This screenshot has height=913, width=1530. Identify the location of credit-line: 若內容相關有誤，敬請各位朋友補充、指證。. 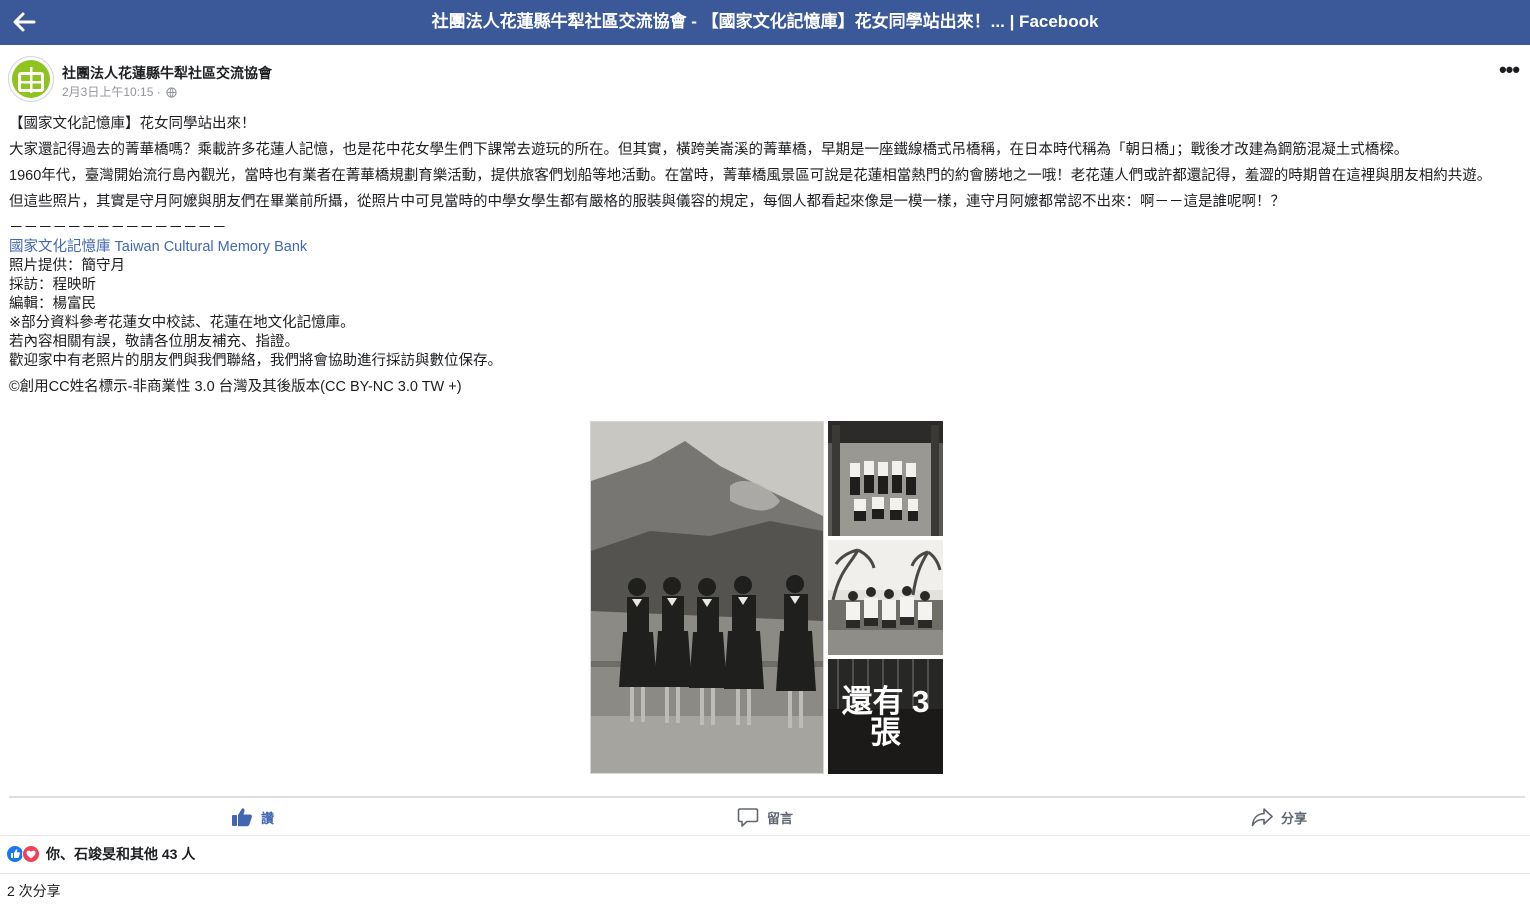
(154, 342).